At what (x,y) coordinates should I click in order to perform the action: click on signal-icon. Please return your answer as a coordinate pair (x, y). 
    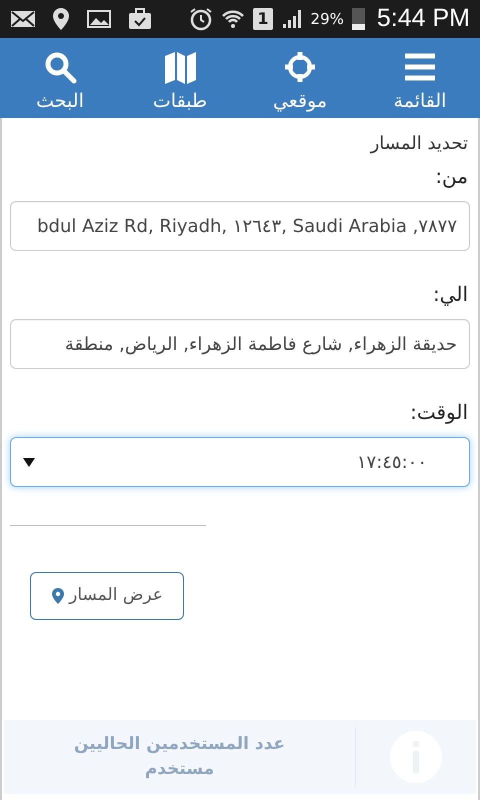
    Looking at the image, I should click on (291, 19).